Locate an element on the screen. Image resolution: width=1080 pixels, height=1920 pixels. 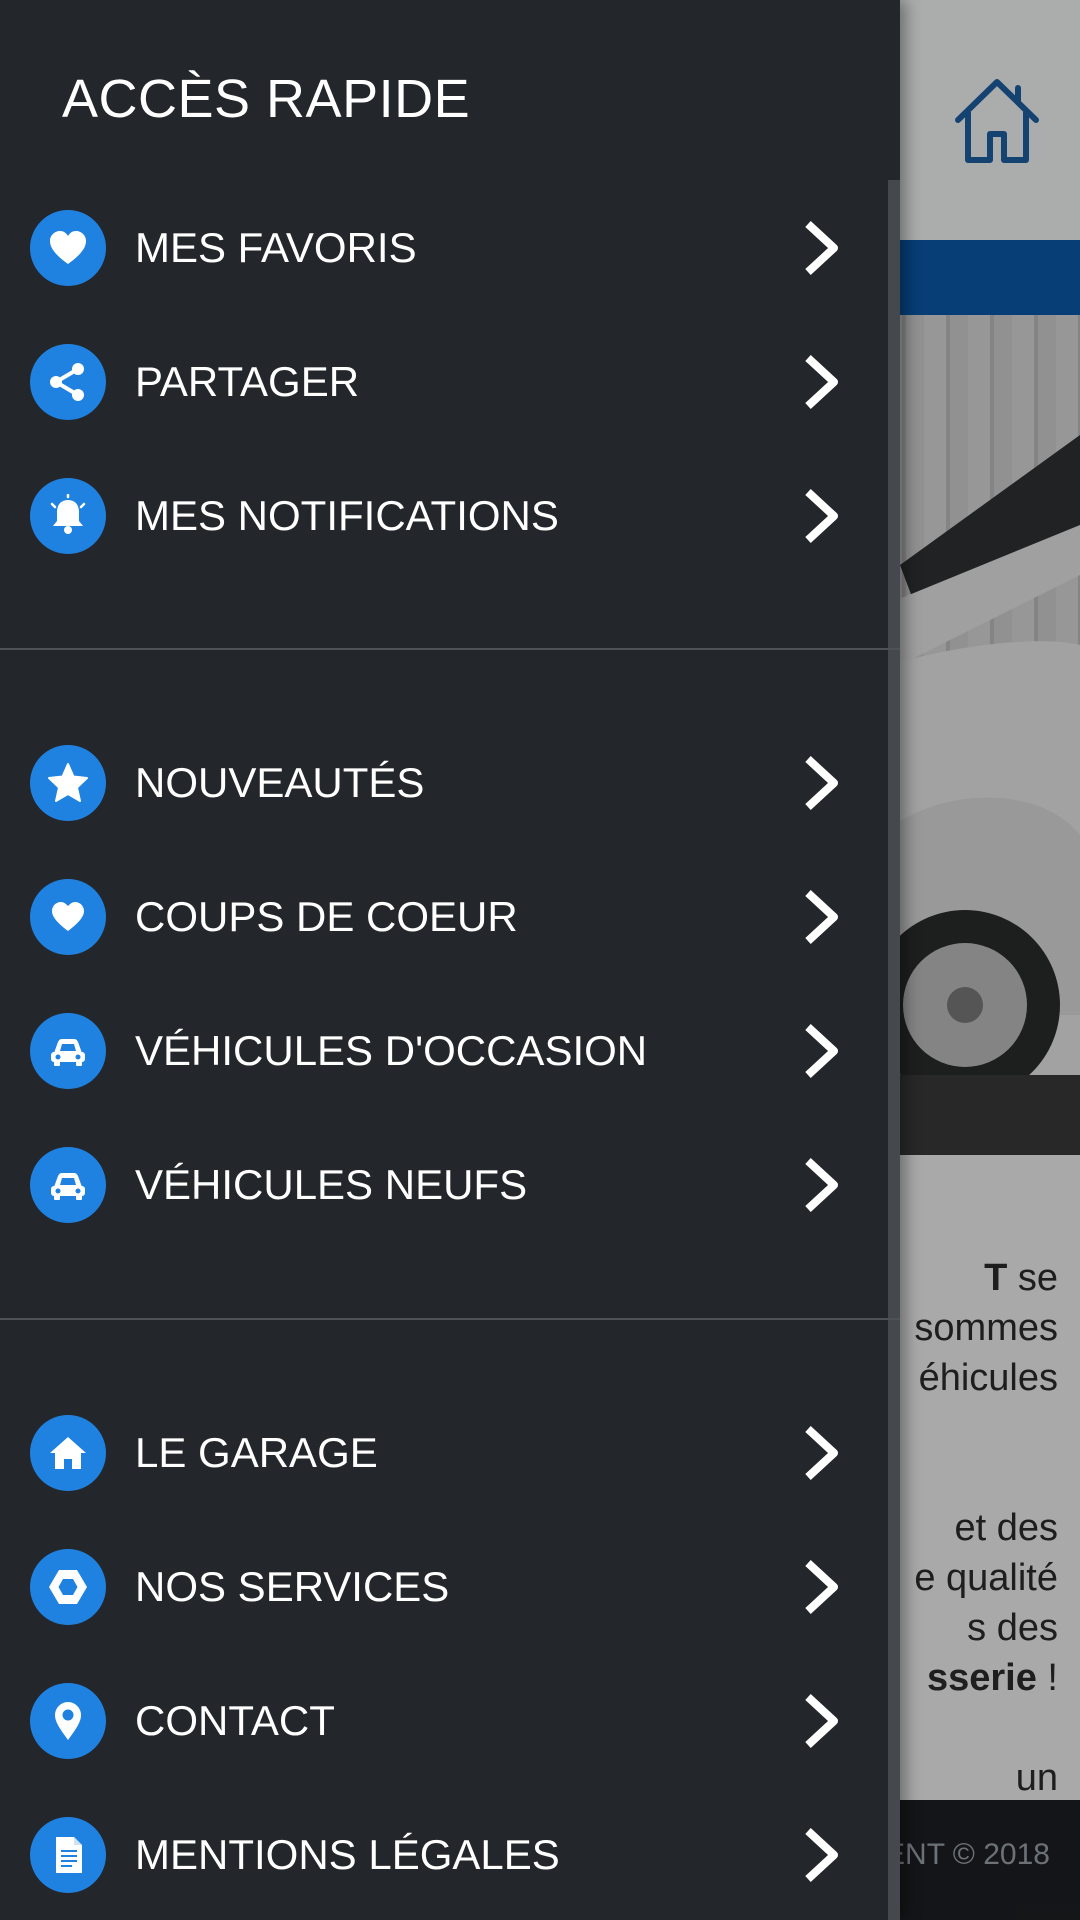
star-icon is located at coordinates (68, 783).